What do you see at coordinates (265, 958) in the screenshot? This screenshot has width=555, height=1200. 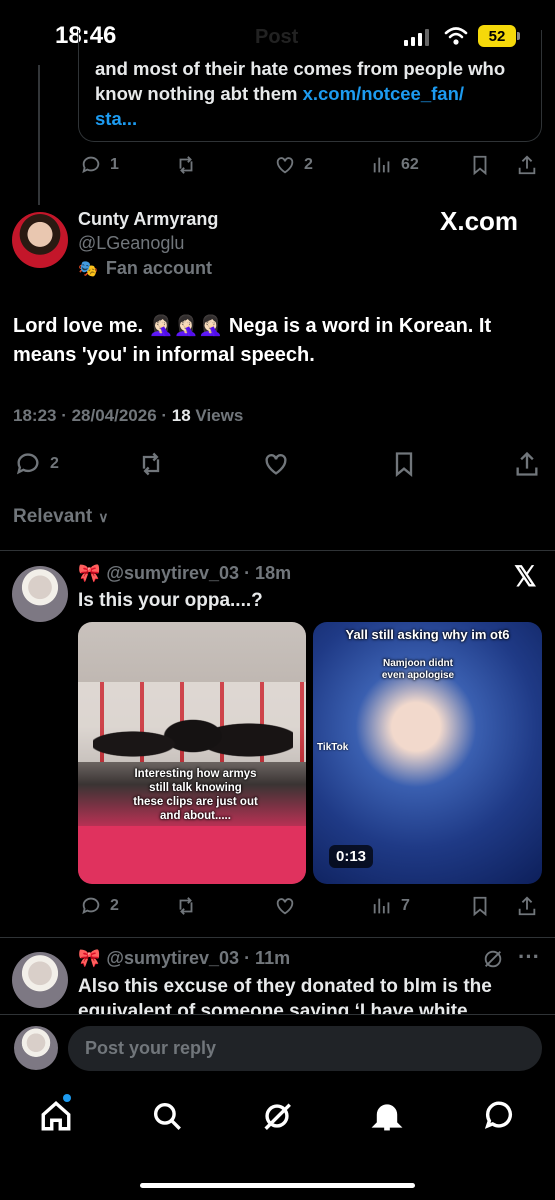 I see `reply2-time: · 11m` at bounding box center [265, 958].